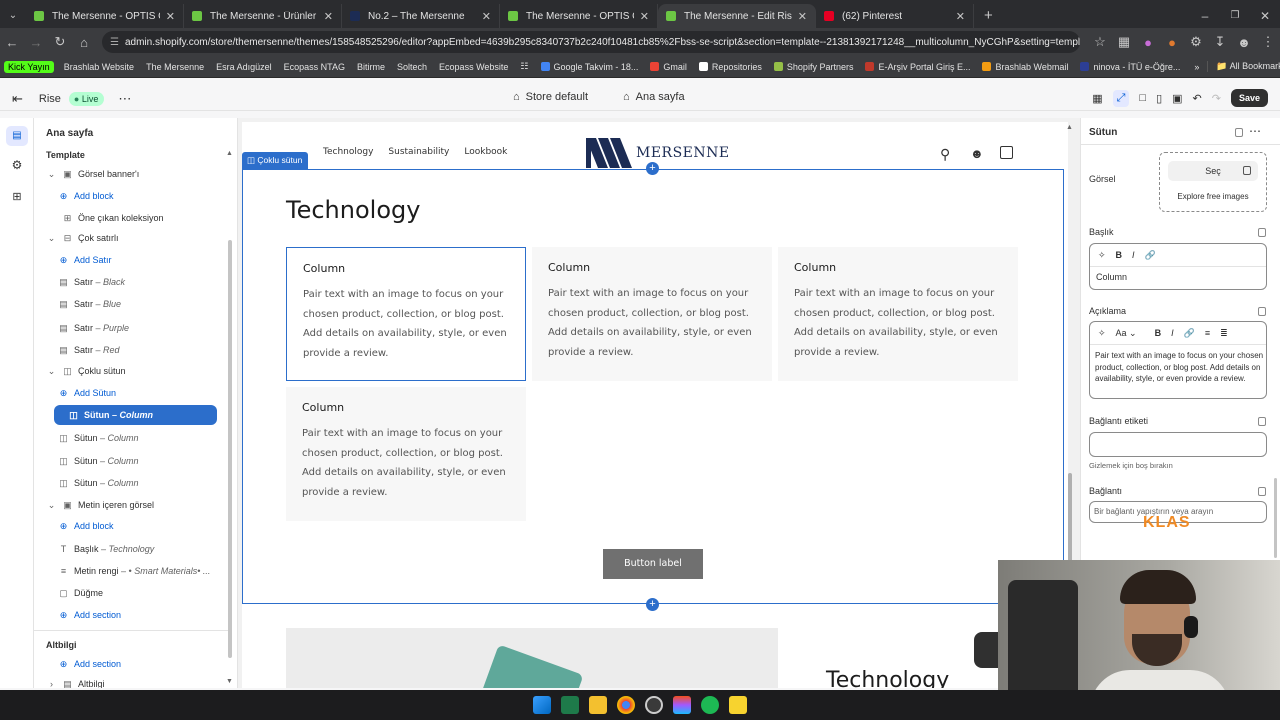 This screenshot has height=720, width=1280. What do you see at coordinates (977, 153) in the screenshot?
I see `account-icon: ☻` at bounding box center [977, 153].